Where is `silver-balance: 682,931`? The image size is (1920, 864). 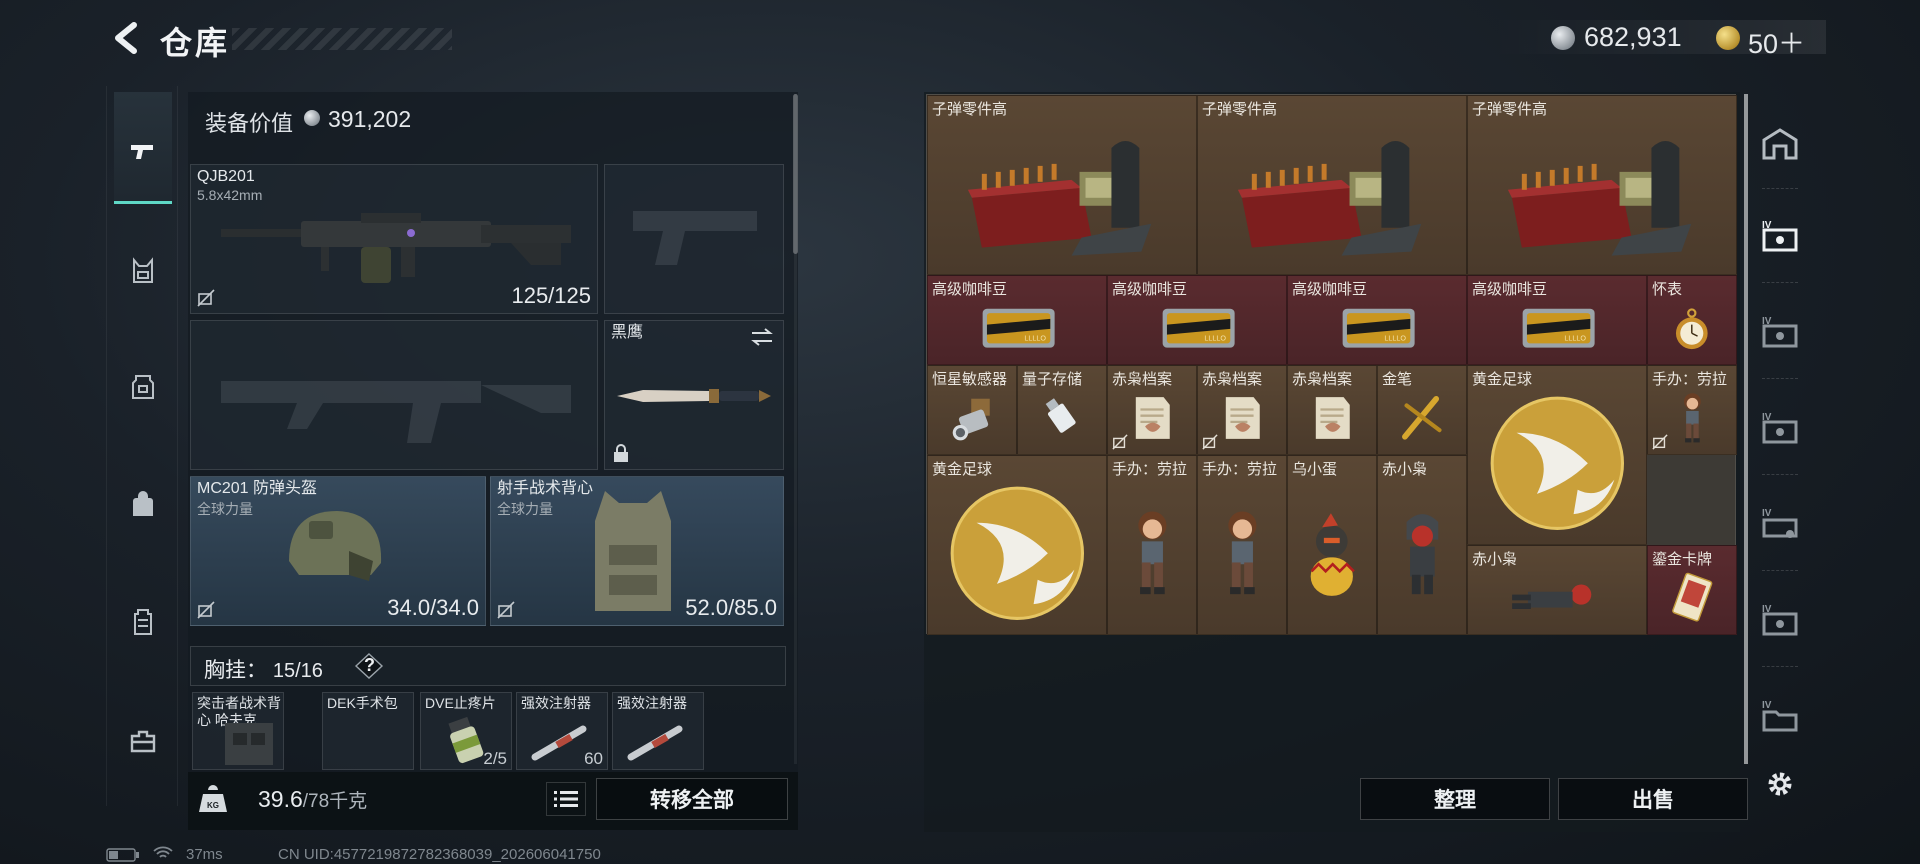
silver-balance: 682,931 is located at coordinates (1633, 37).